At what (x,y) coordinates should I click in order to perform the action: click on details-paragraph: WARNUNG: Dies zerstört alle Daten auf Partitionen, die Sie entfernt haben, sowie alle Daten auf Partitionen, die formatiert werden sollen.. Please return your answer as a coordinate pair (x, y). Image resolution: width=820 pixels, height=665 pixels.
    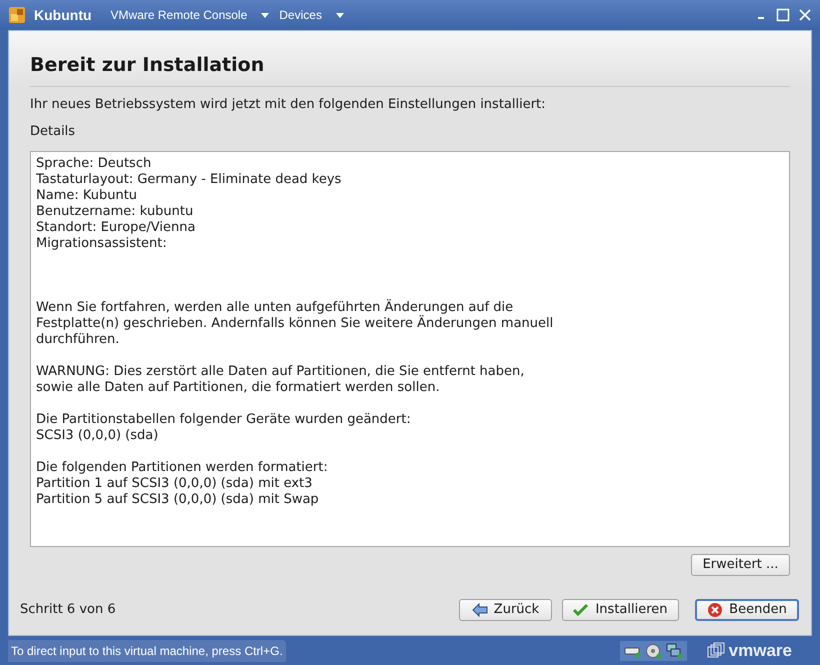
    Looking at the image, I should click on (281, 380).